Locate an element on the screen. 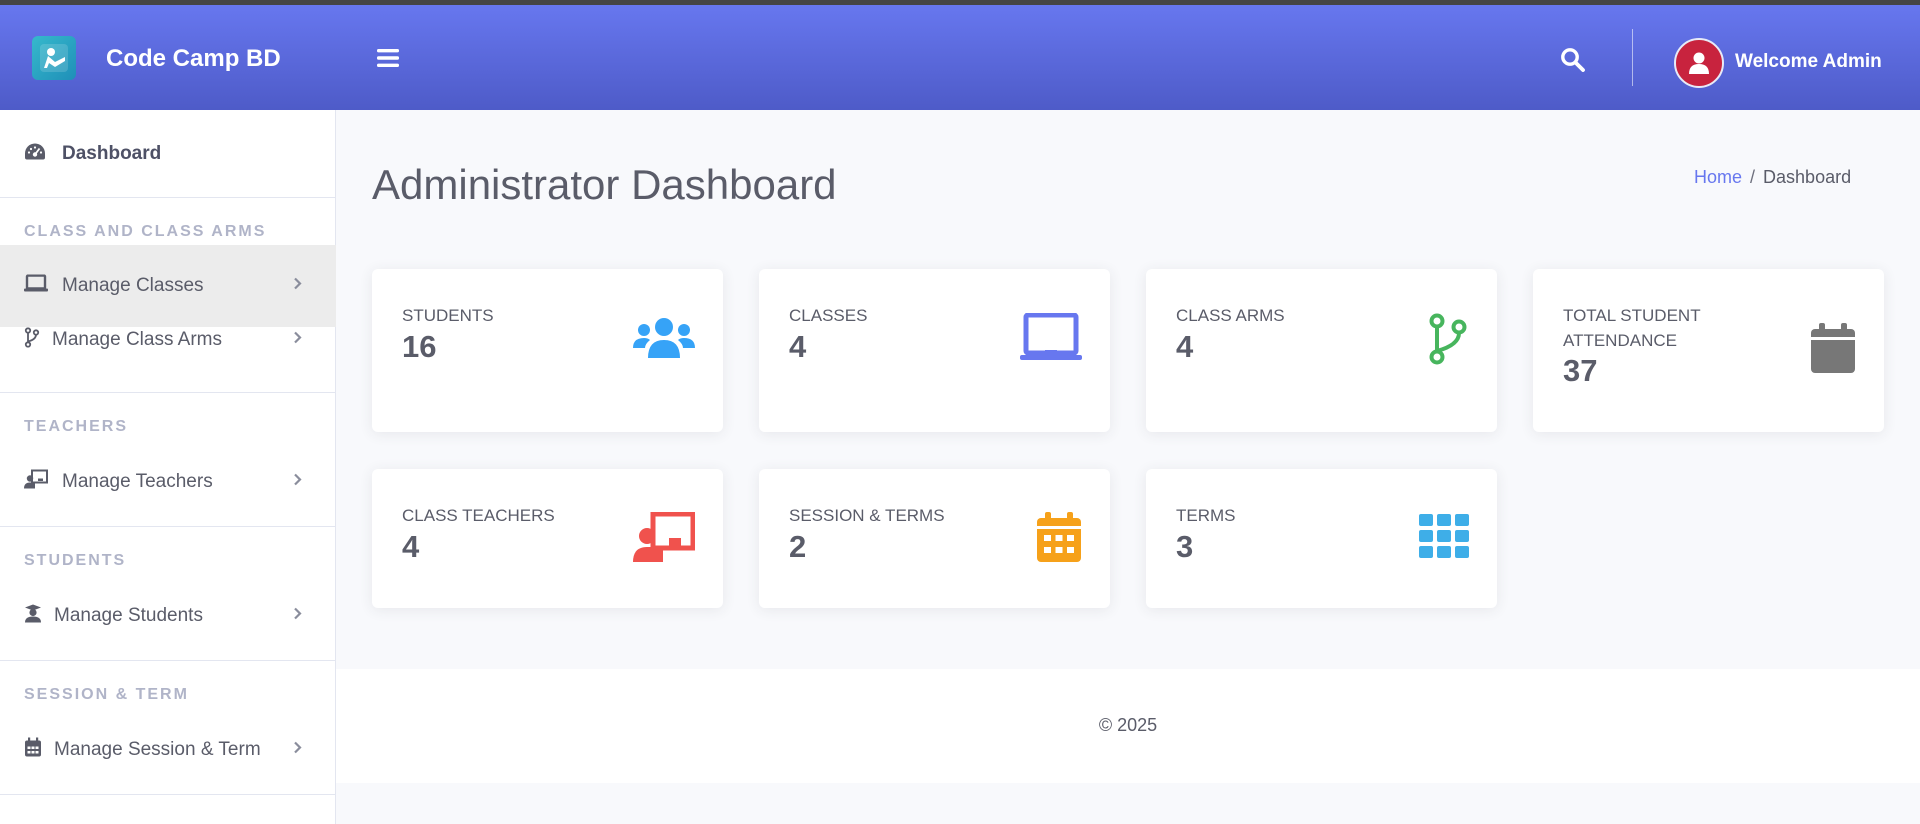 This screenshot has height=824, width=1920. card-title: CLASS ARMS is located at coordinates (1230, 315).